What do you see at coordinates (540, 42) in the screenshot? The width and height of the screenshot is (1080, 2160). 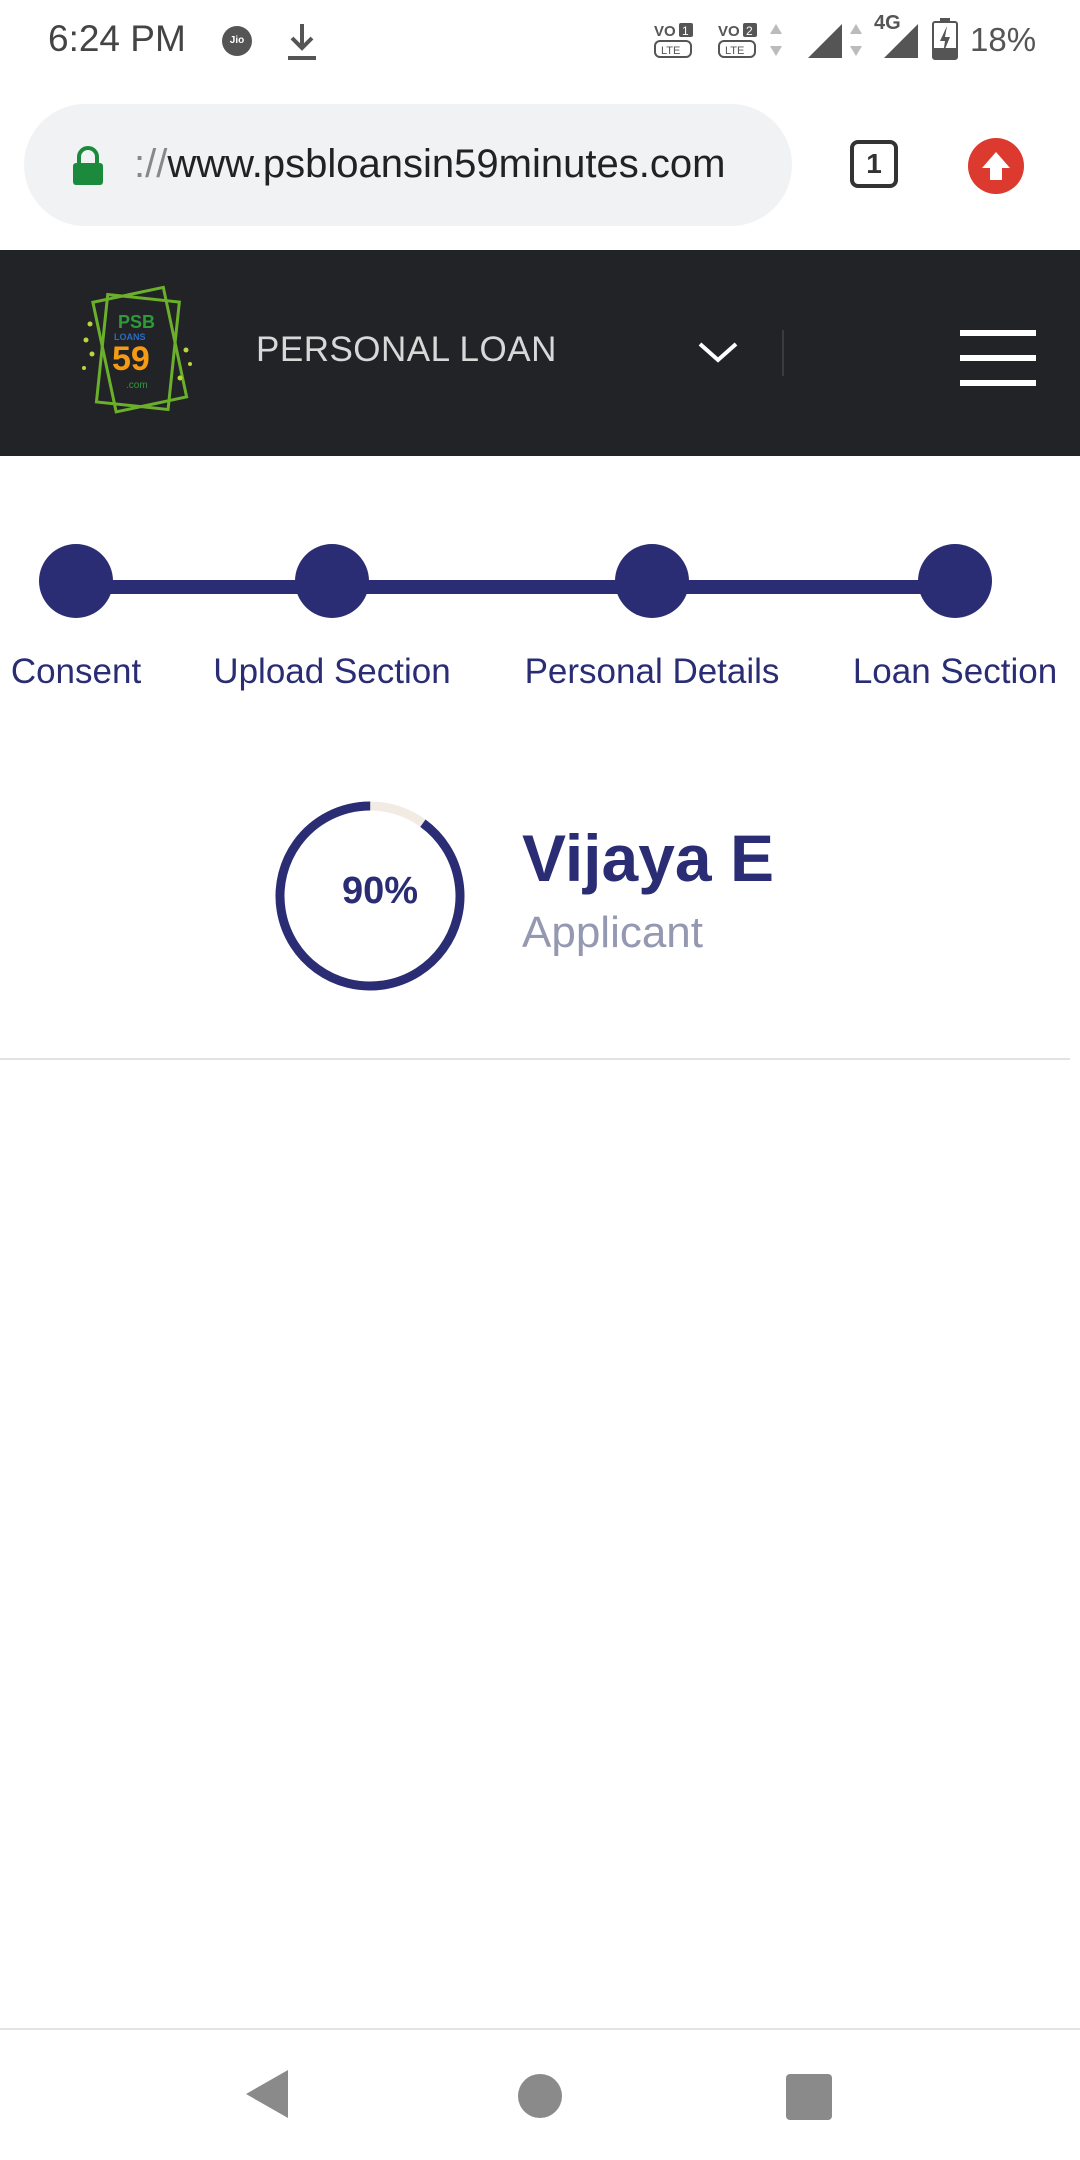 I see `status-bar: 6:24 PM Jio VO 1 LTE VO 2 LTE 4G 18%` at bounding box center [540, 42].